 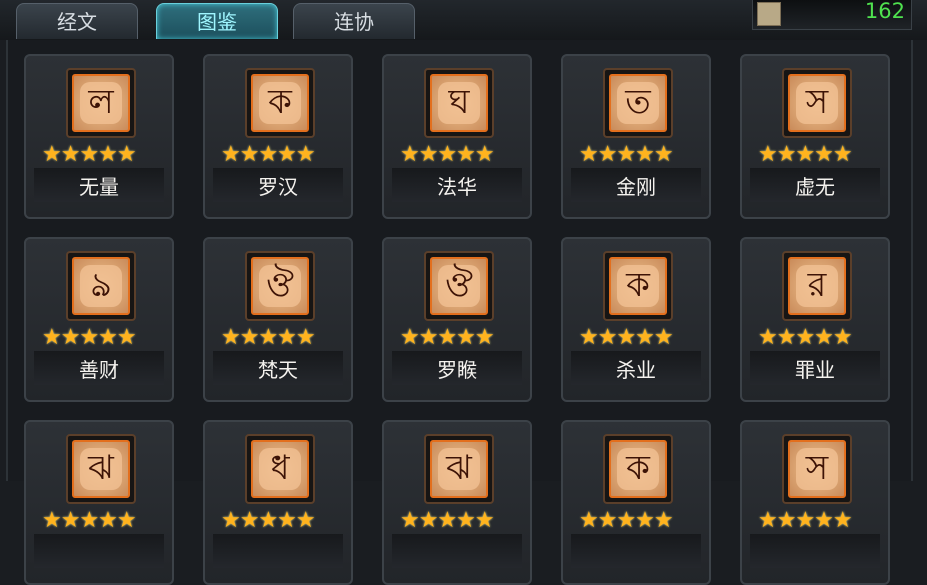 What do you see at coordinates (278, 187) in the screenshot?
I see `skill-name: 罗汉` at bounding box center [278, 187].